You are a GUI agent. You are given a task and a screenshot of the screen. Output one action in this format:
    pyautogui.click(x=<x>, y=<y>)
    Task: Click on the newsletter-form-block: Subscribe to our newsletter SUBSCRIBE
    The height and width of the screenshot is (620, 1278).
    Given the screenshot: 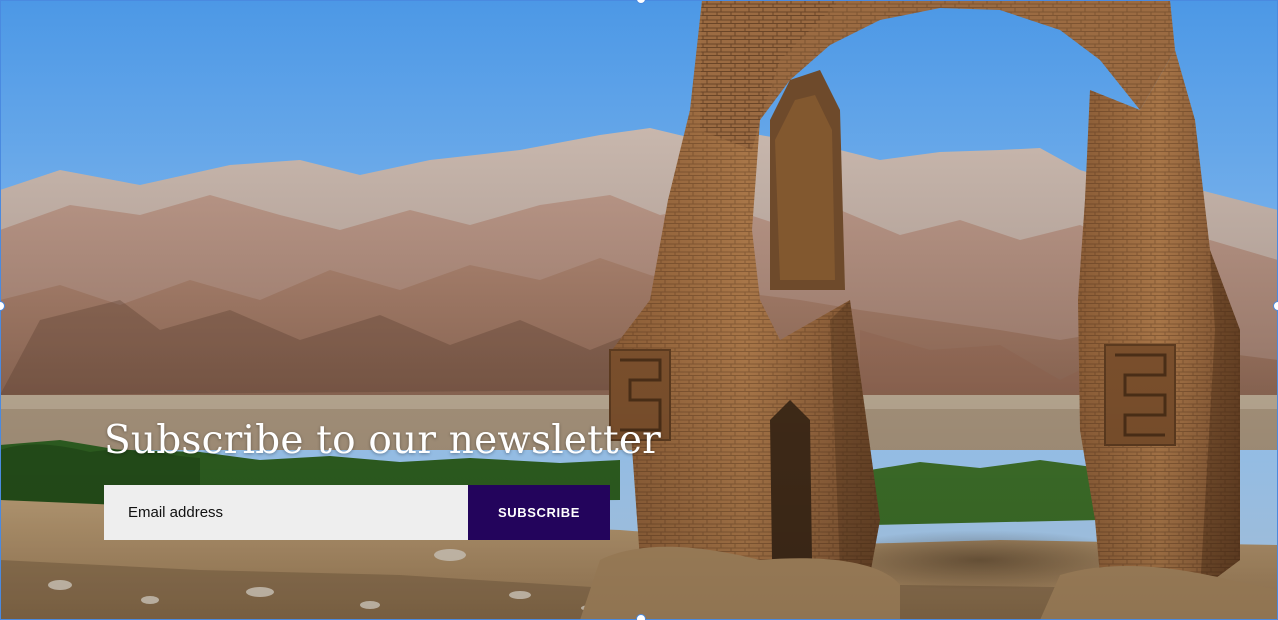 What is the action you would take?
    pyautogui.click(x=383, y=479)
    